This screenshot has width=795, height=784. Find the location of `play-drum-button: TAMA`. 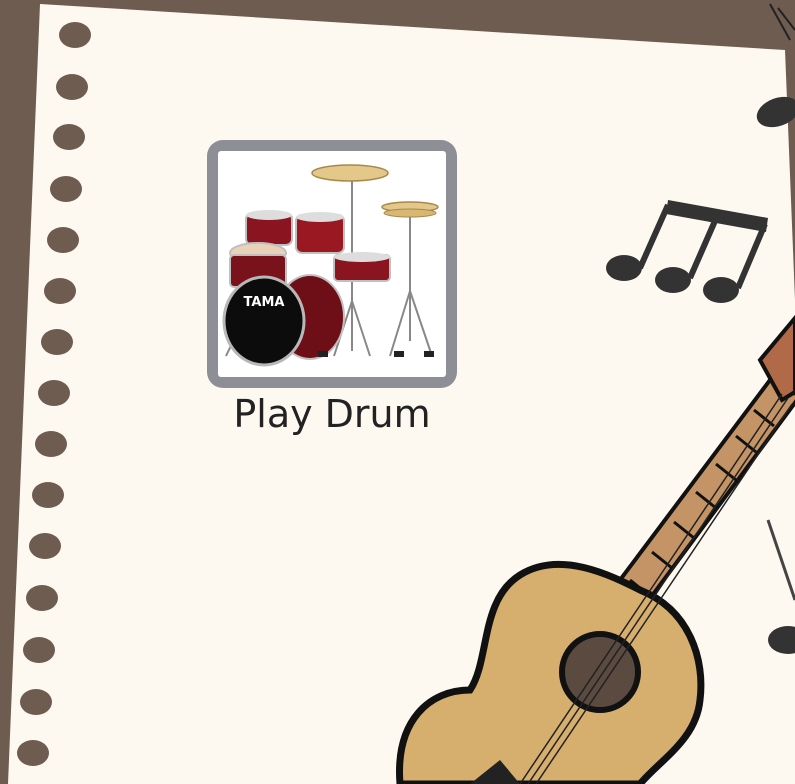

play-drum-button: TAMA is located at coordinates (332, 264).